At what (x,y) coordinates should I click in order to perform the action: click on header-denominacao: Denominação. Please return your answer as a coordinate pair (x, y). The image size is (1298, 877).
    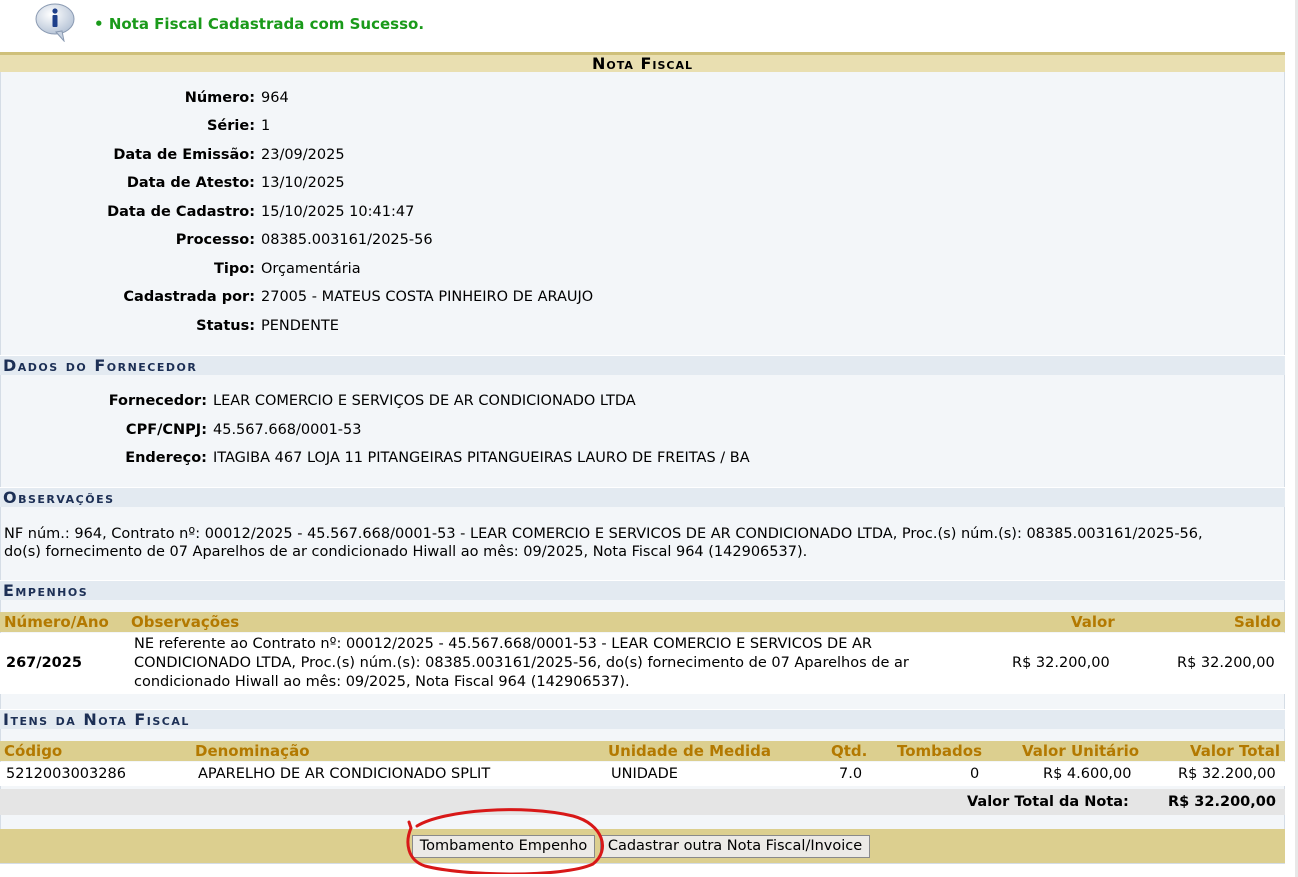
    Looking at the image, I should click on (252, 751).